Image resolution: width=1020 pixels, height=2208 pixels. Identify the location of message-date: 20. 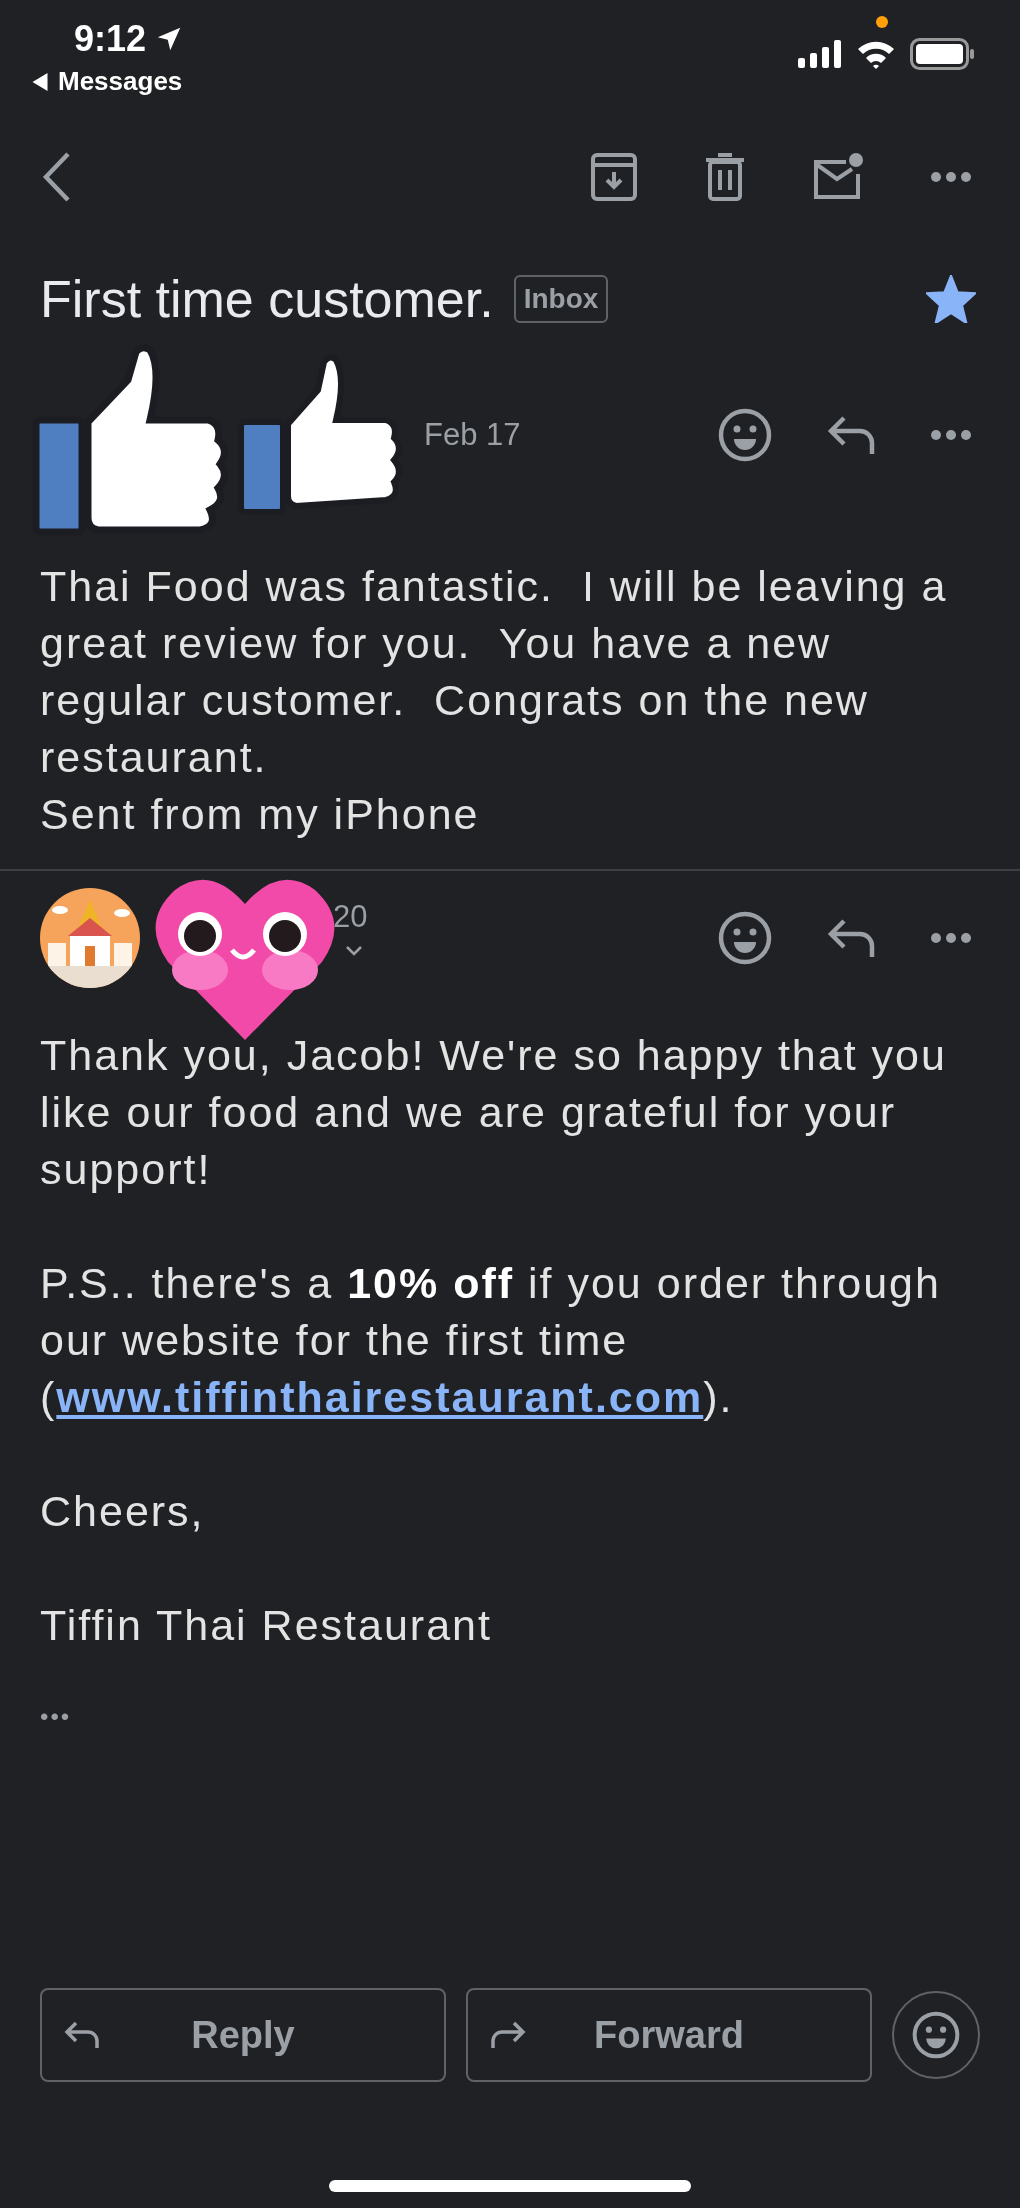
(350, 917).